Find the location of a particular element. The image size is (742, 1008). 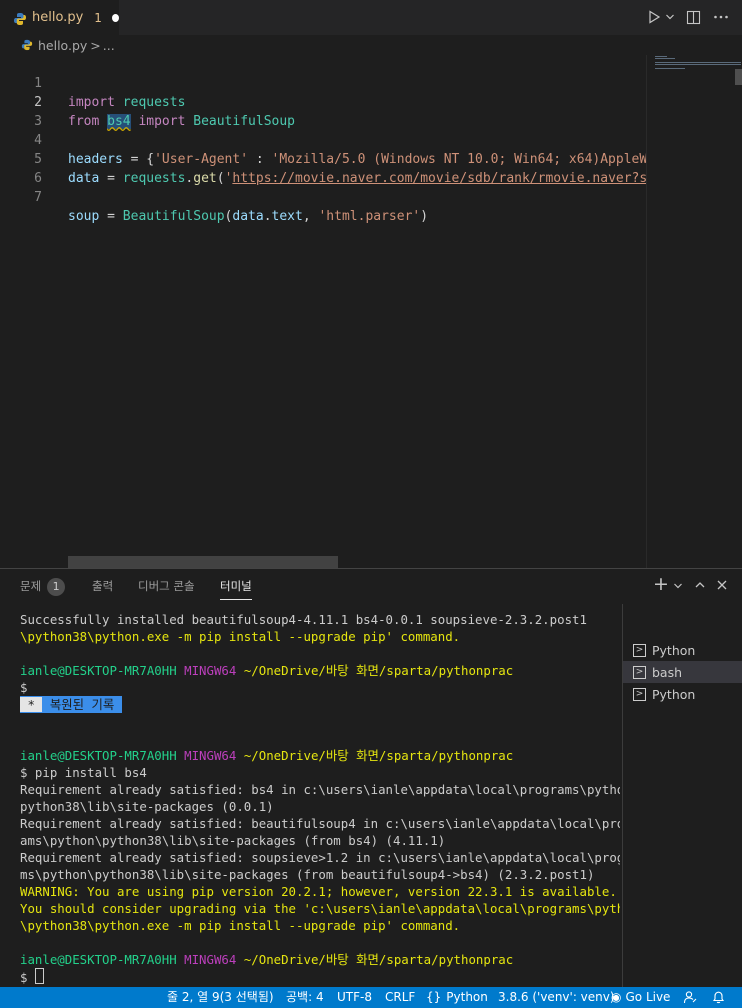

python-interpreter: 3.8.6 ('venv': venv) is located at coordinates (556, 997).